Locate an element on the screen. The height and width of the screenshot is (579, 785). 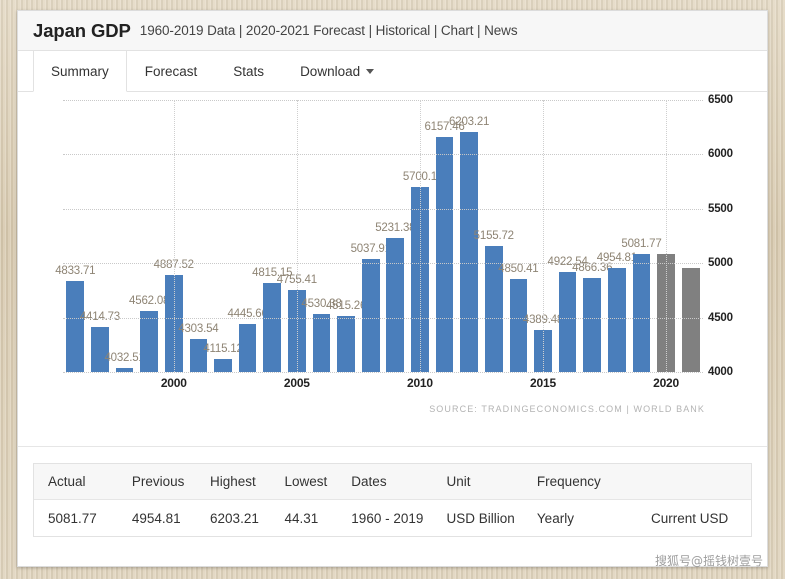
stats-header-cell: Lowest is located at coordinates (306, 481).